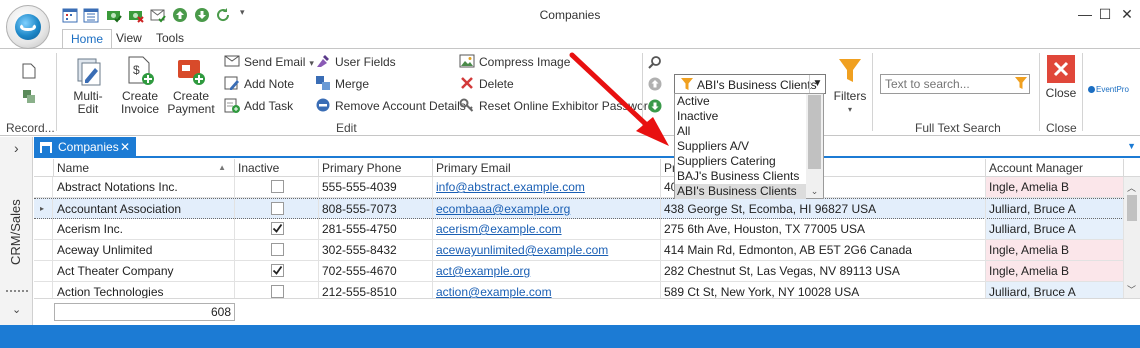 The height and width of the screenshot is (348, 1140). I want to click on column-header-name: Name ▲, so click(144, 168).